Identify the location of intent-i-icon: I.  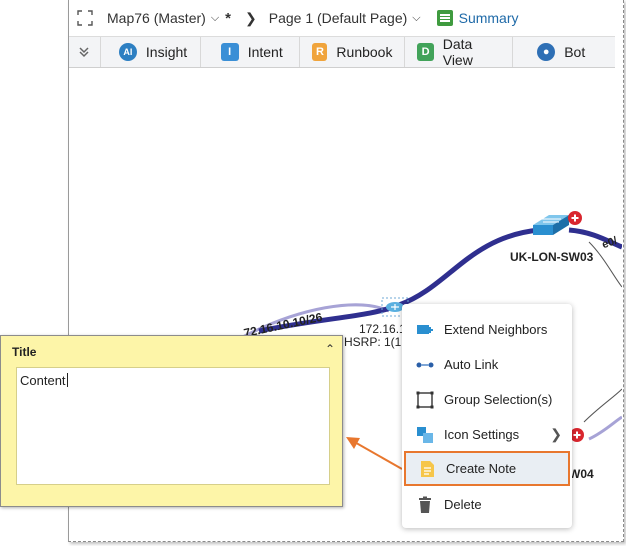
(229, 52).